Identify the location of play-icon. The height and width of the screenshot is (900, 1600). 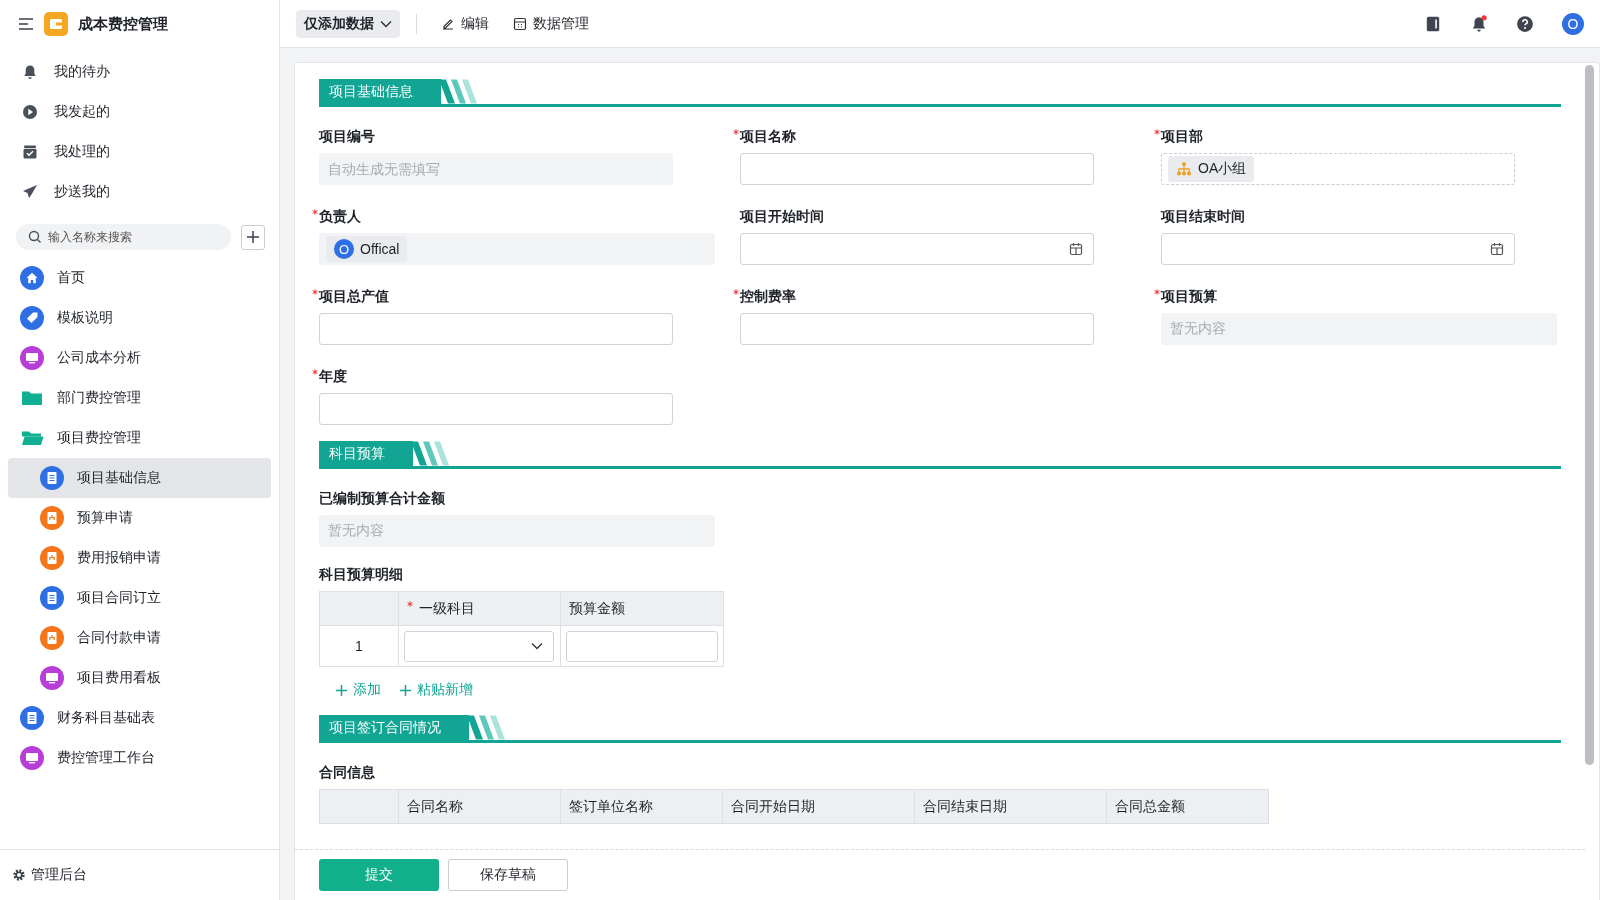
(30, 112).